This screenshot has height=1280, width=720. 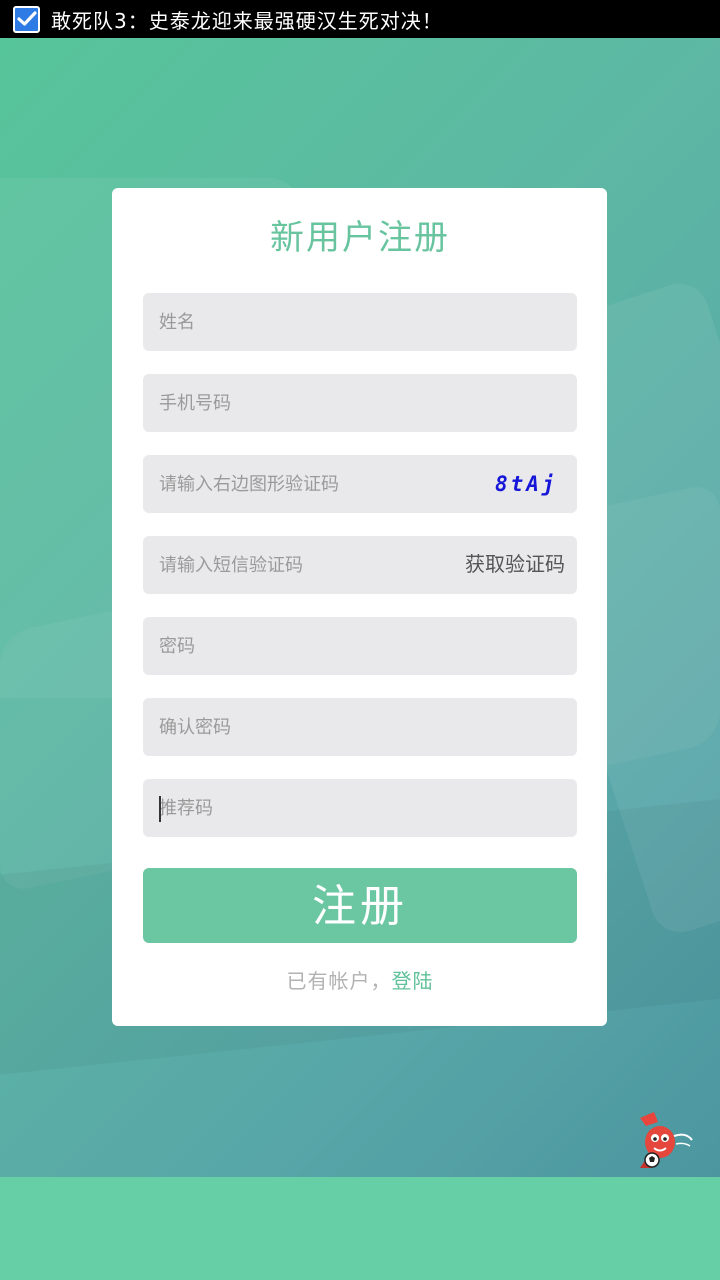 I want to click on status-bar: 敢死队3：史泰龙迎来最强硬汉生死对决！, so click(x=360, y=19).